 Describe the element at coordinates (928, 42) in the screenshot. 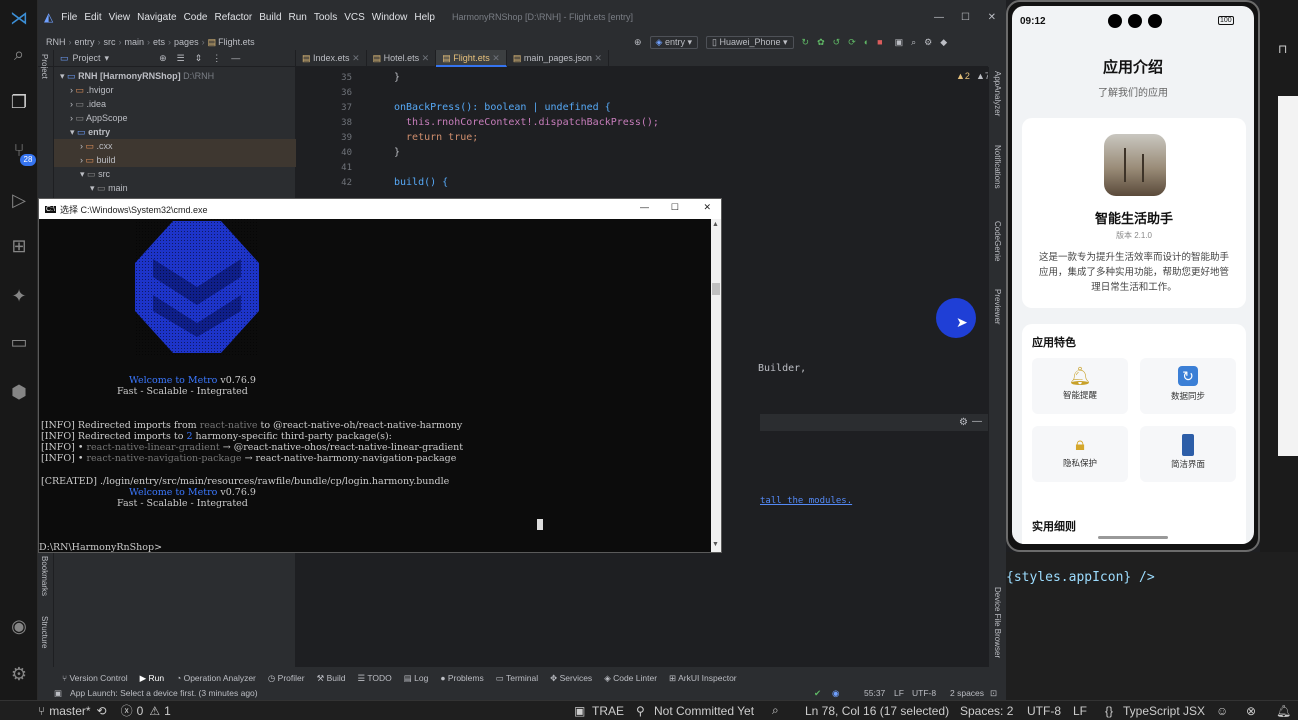

I see `settings-icon: ⚙` at that location.